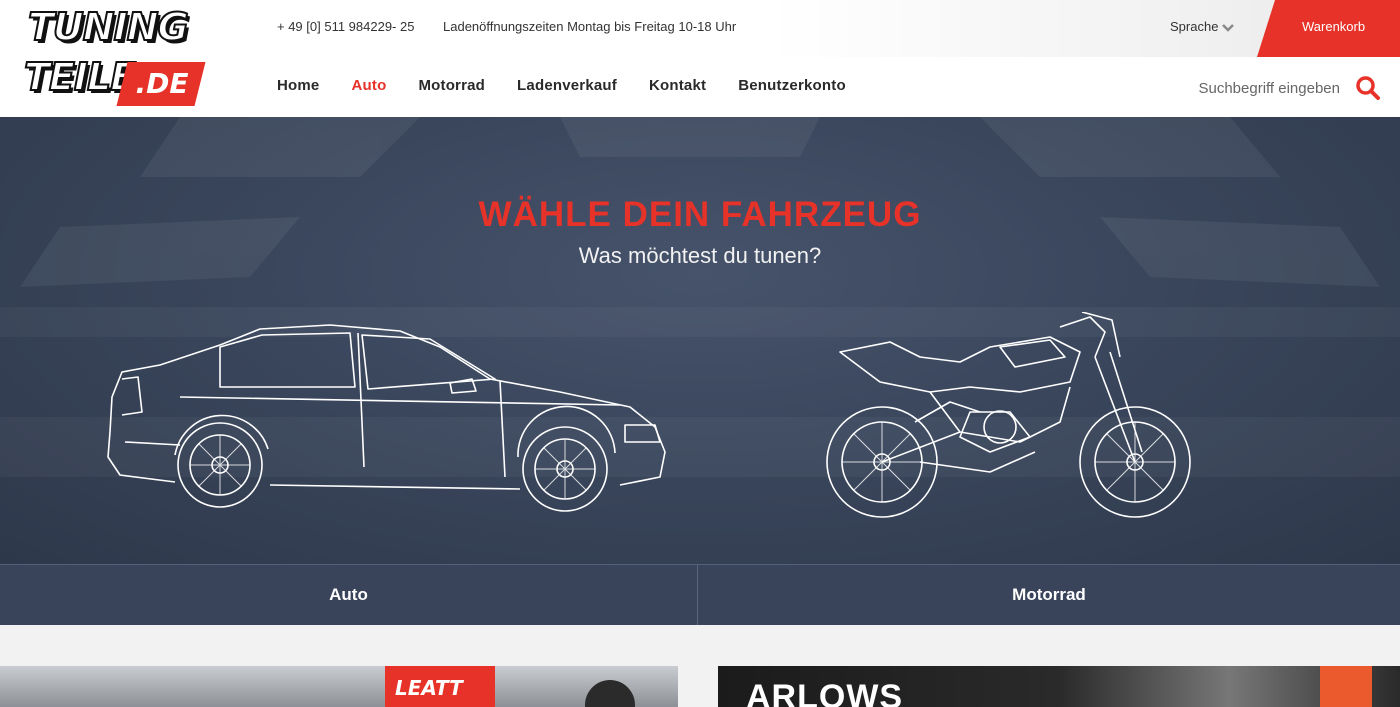 The image size is (1400, 707). I want to click on chevron-down-icon, so click(1228, 28).